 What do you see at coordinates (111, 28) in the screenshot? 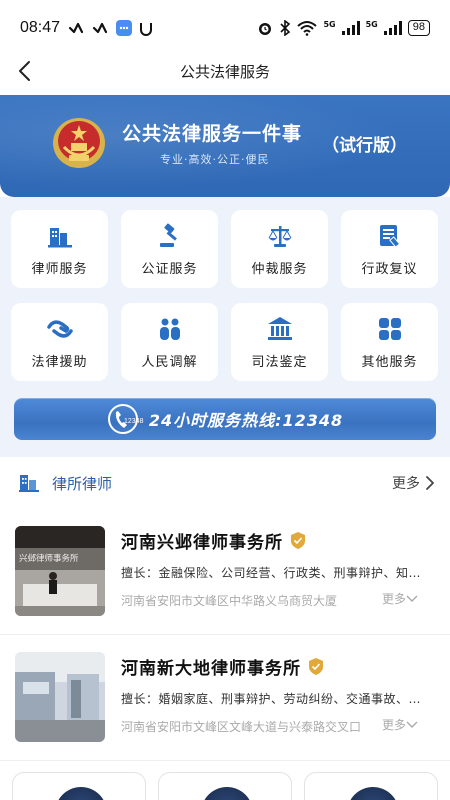
I see `status-notification-icons` at bounding box center [111, 28].